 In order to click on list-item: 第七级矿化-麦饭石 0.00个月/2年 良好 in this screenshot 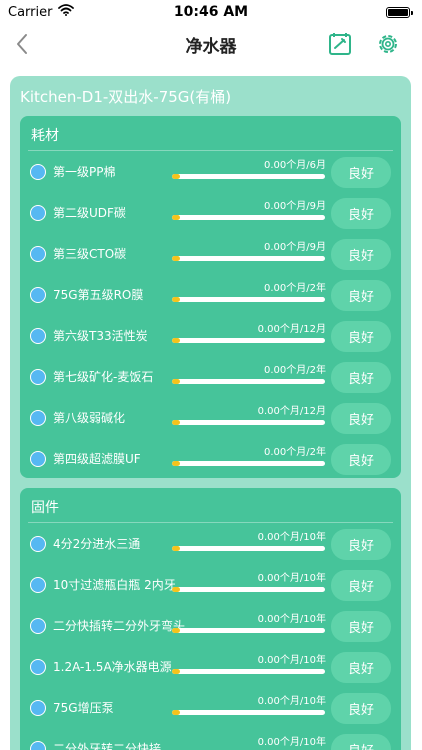, I will do `click(210, 377)`.